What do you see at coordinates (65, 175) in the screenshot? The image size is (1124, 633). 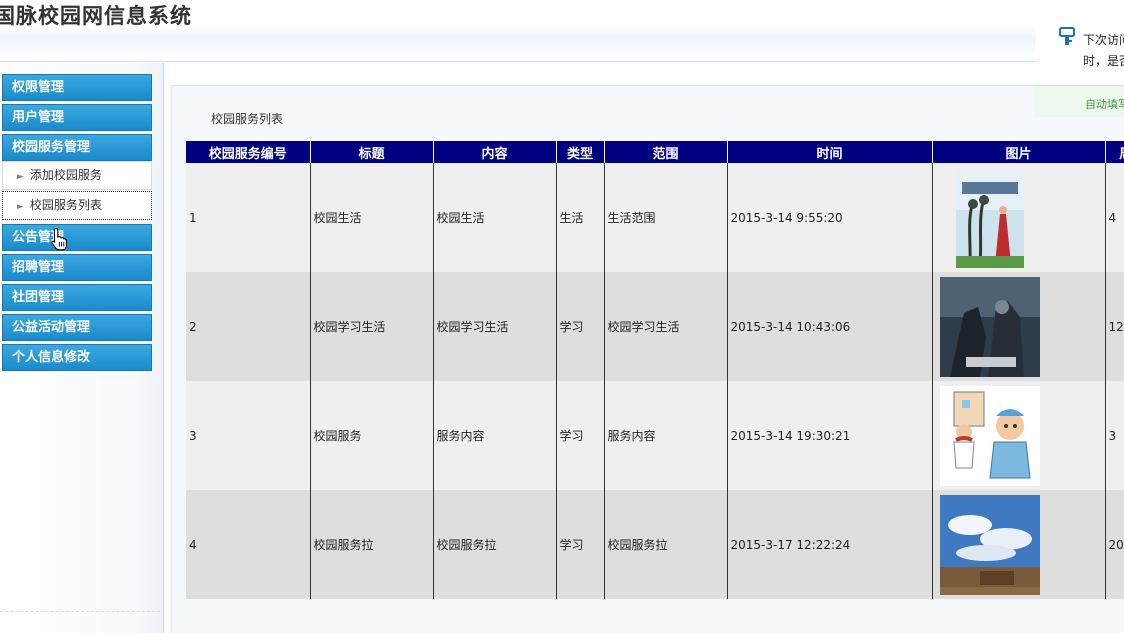 I see `submenu-item-label: 添加校园服务` at bounding box center [65, 175].